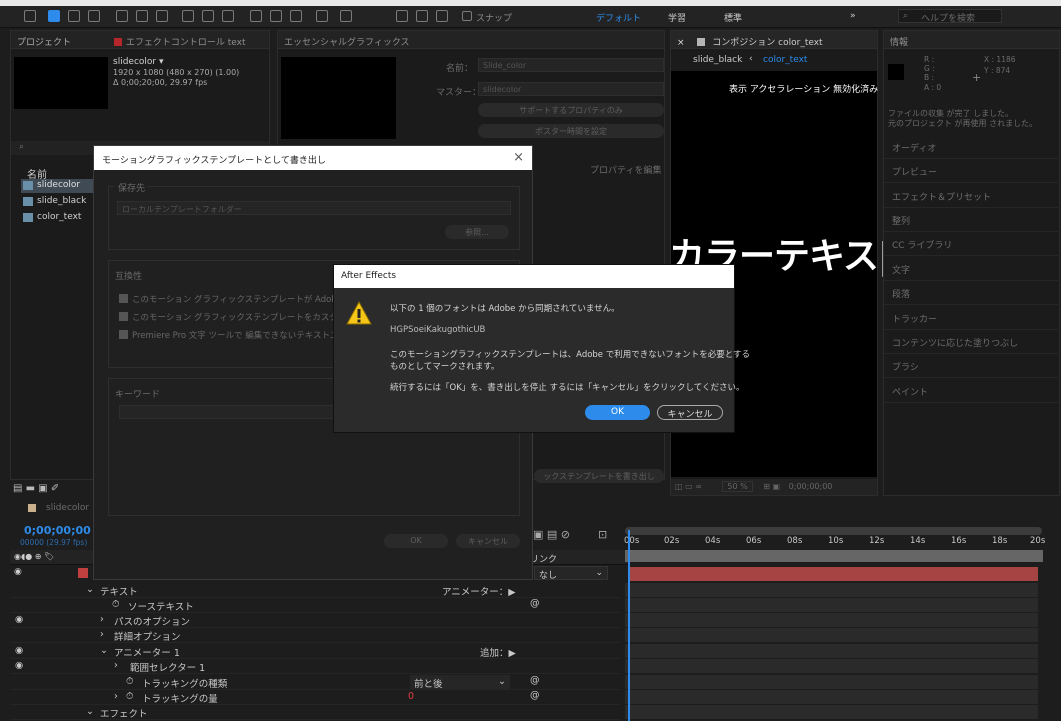 The height and width of the screenshot is (721, 1061). Describe the element at coordinates (972, 293) in the screenshot. I see `panel-paragraph: 段落` at that location.